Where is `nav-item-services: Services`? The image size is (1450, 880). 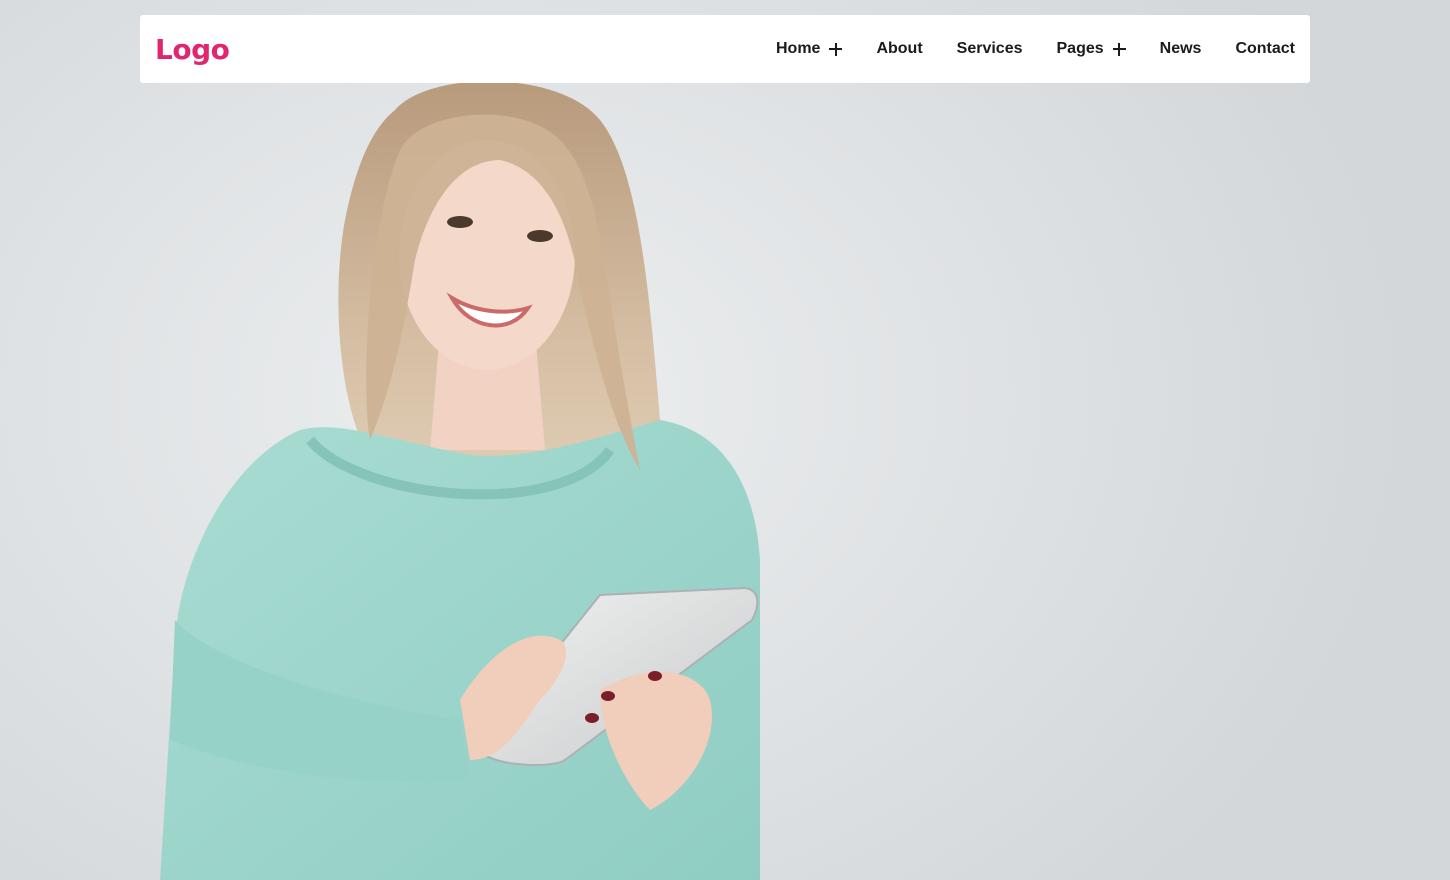
nav-item-services: Services is located at coordinates (990, 49).